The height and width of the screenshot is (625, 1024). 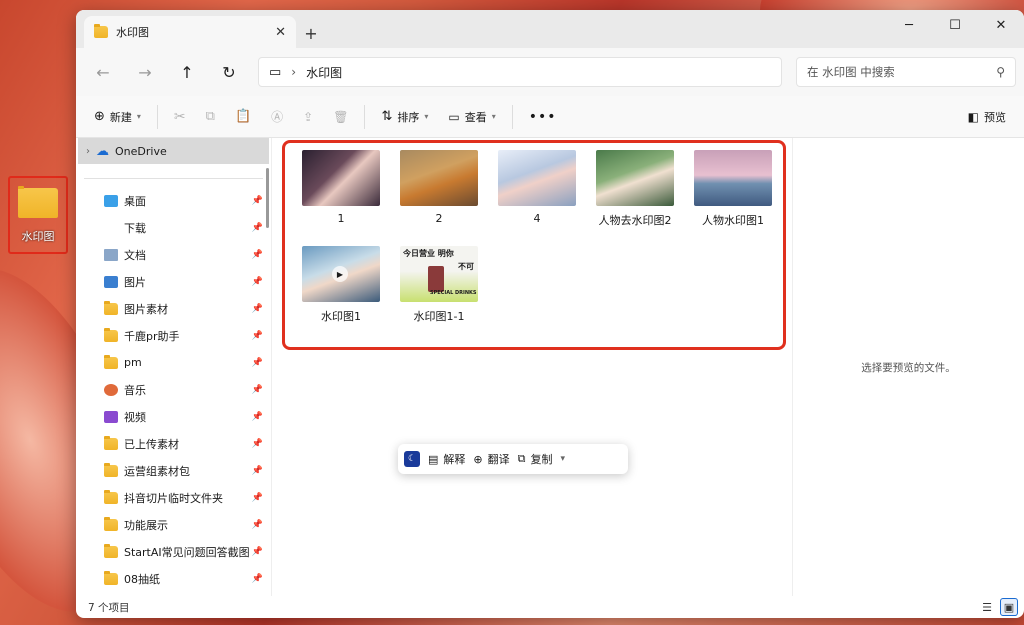 I want to click on back-button: ←, so click(x=103, y=72).